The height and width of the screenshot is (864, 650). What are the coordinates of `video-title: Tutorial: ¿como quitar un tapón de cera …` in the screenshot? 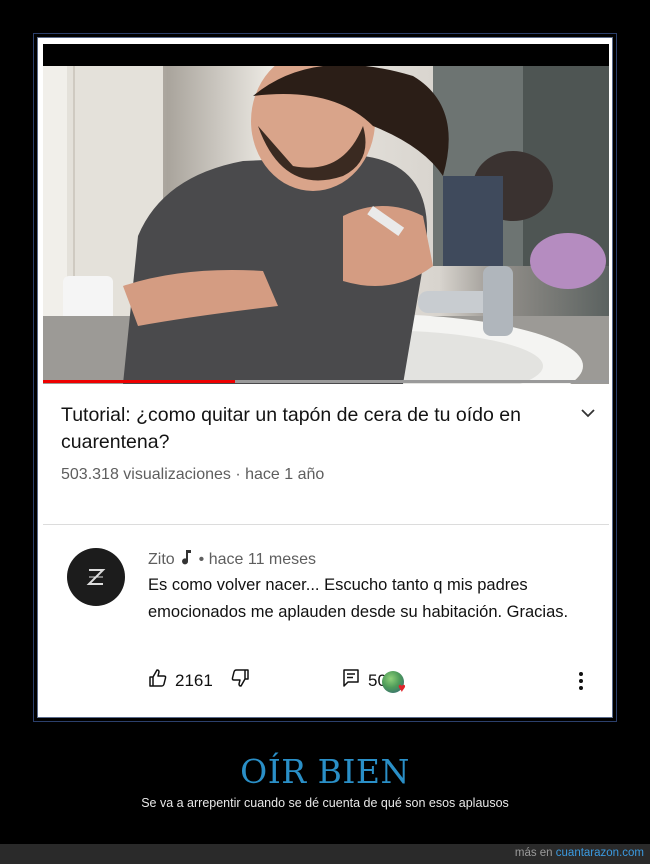 It's located at (311, 429).